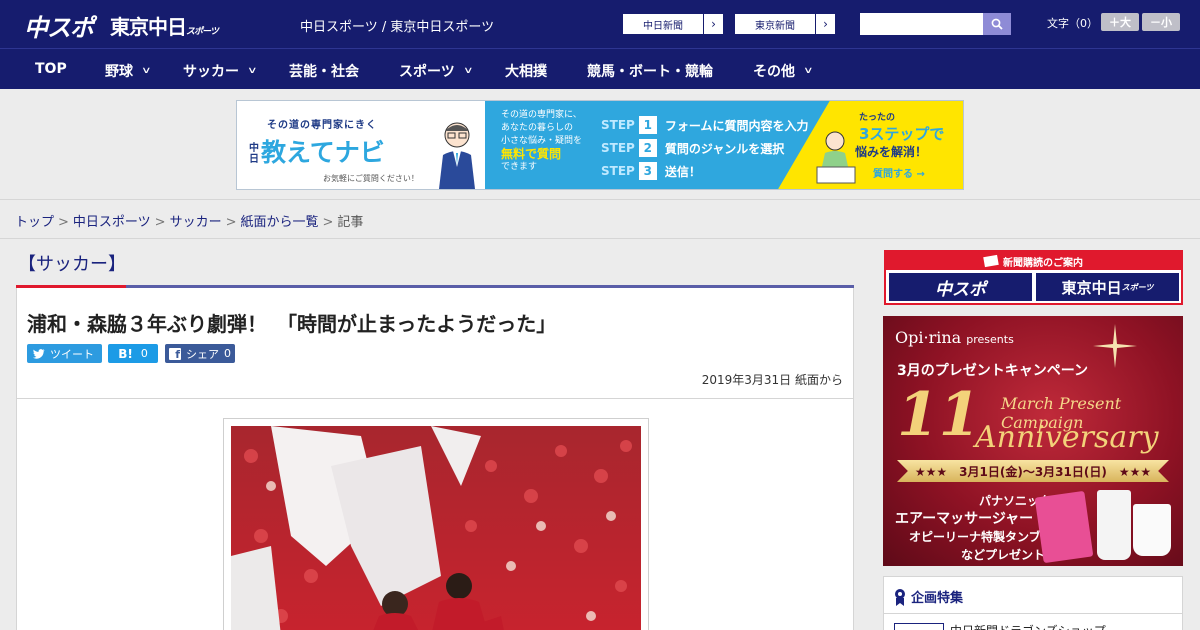  Describe the element at coordinates (1006, 555) in the screenshot. I see `promo-prize-line: などプレゼント!` at that location.